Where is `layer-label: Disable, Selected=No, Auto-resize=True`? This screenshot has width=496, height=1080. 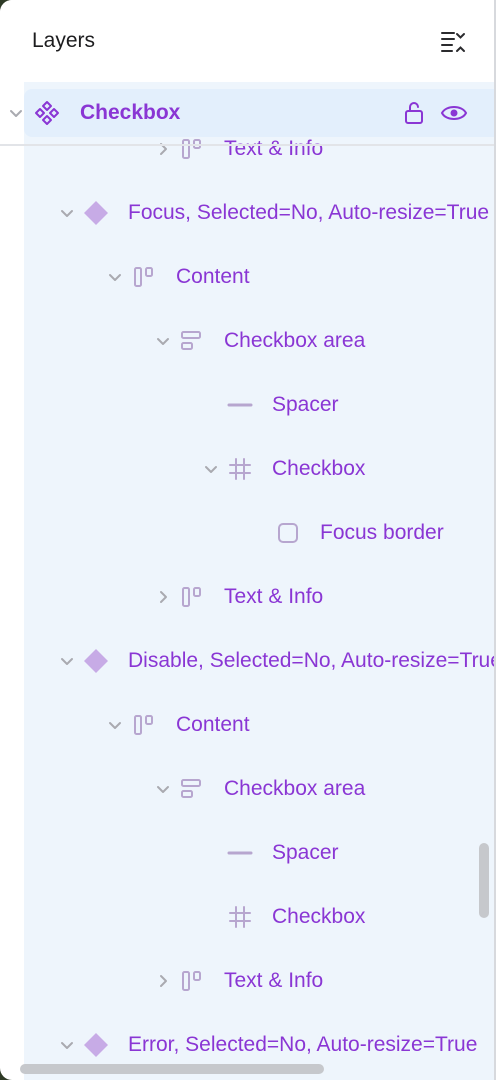 layer-label: Disable, Selected=No, Auto-resize=True is located at coordinates (312, 660).